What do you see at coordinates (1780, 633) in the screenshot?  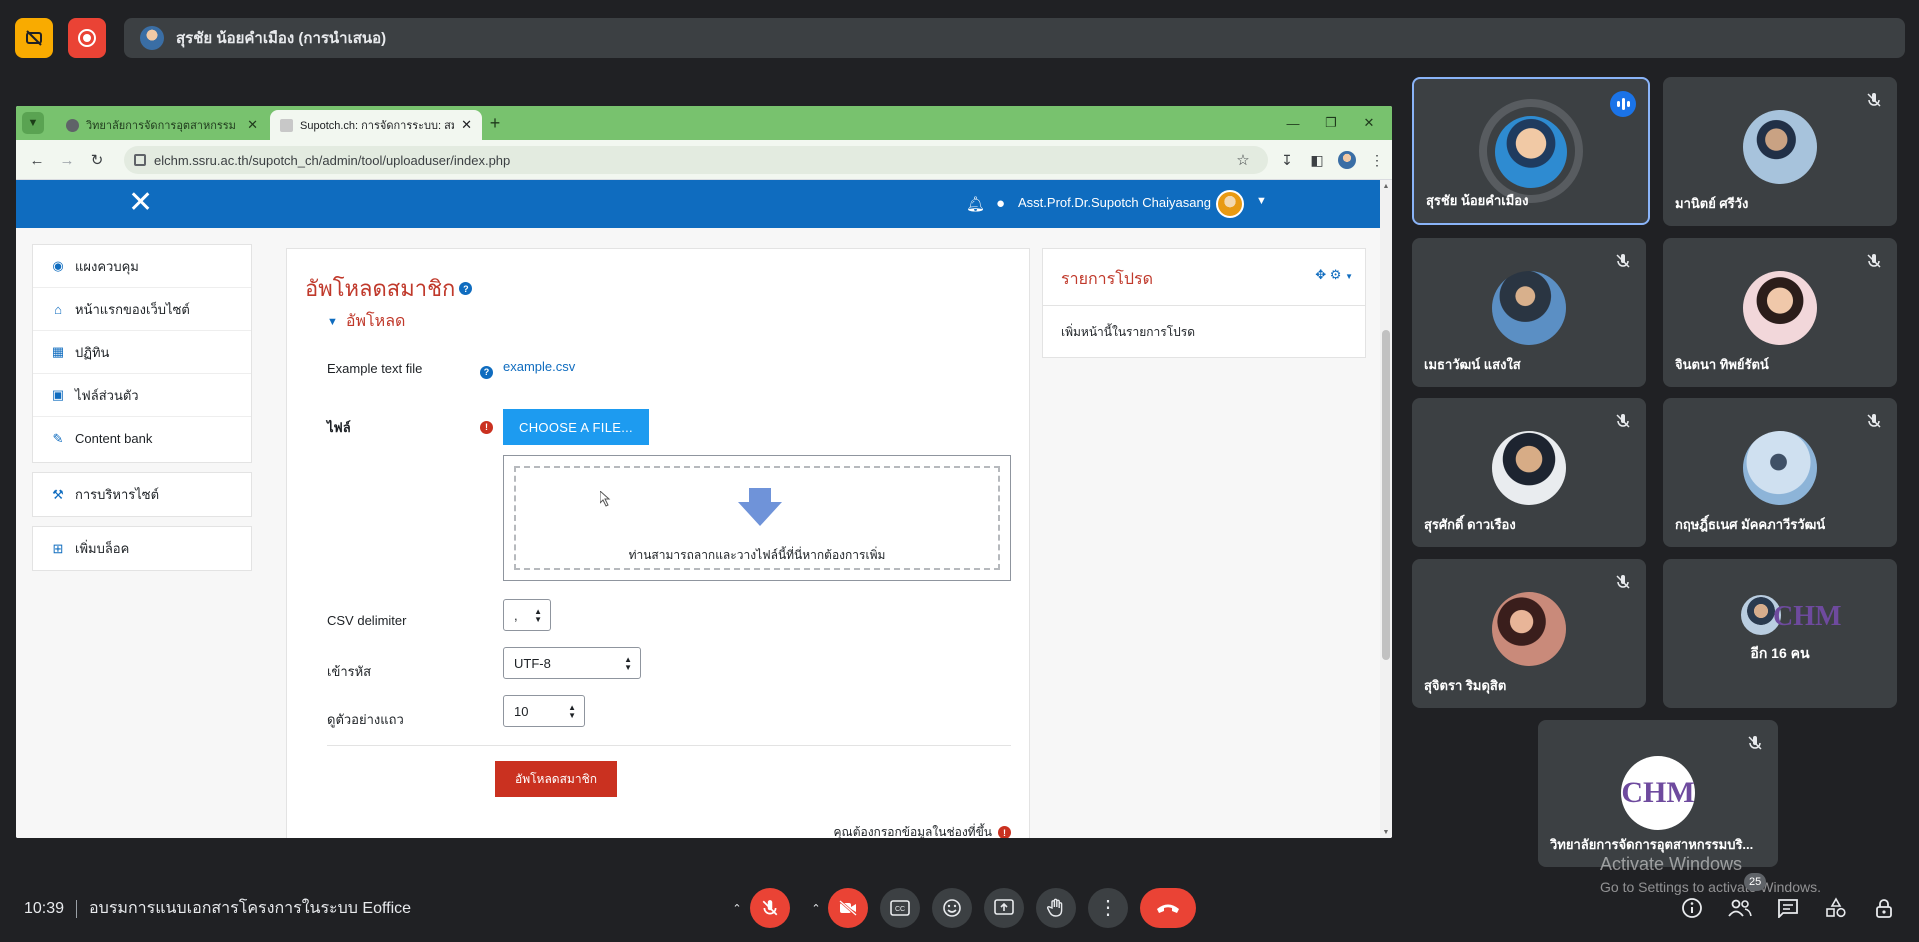 I see `participants-overflow-tile: CHM อีก 16 คน` at bounding box center [1780, 633].